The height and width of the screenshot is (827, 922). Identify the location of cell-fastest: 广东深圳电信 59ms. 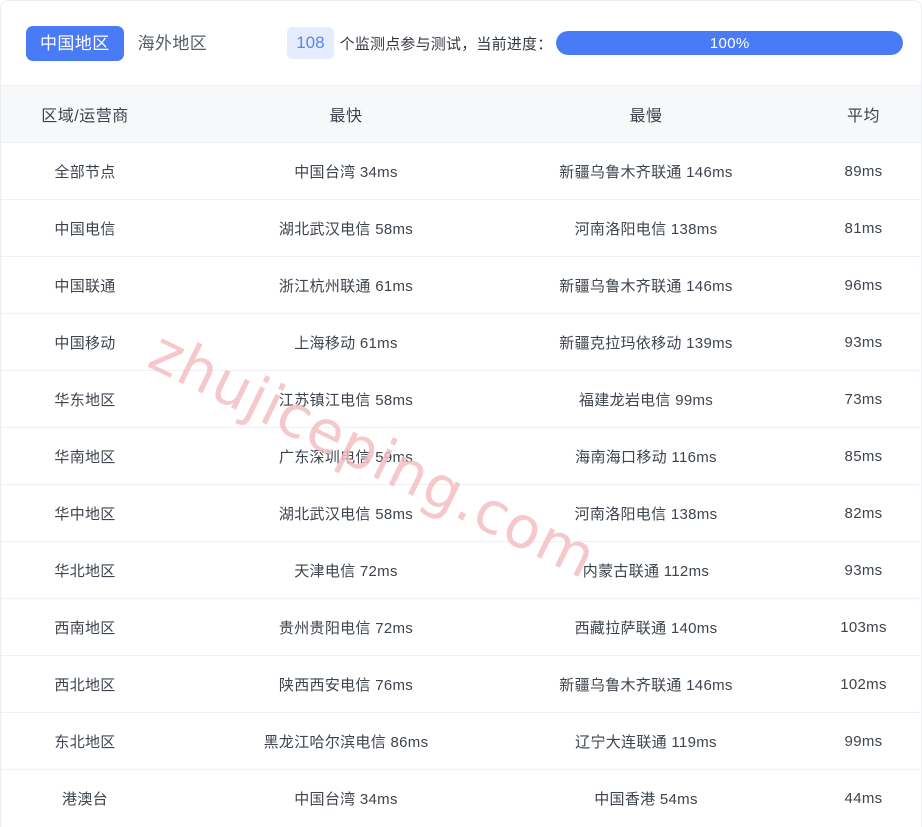
(346, 456).